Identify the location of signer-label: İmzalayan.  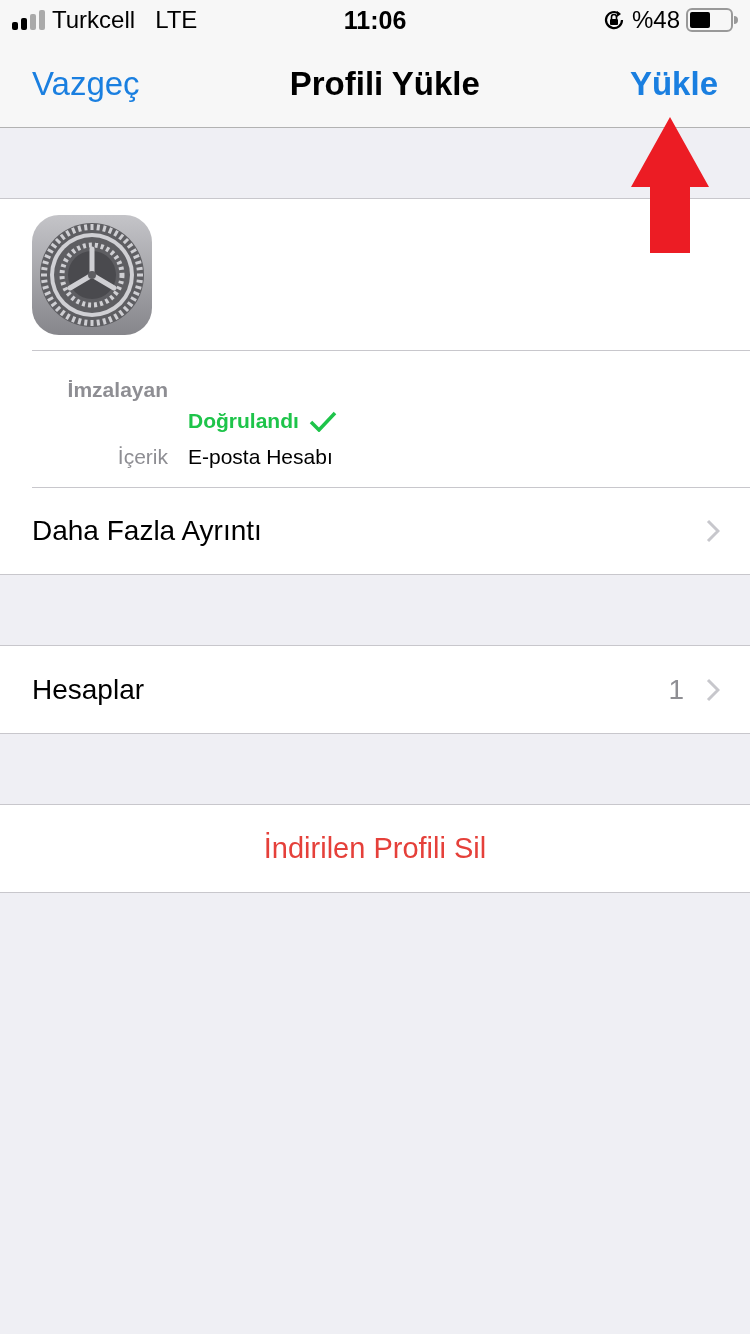
(117, 390).